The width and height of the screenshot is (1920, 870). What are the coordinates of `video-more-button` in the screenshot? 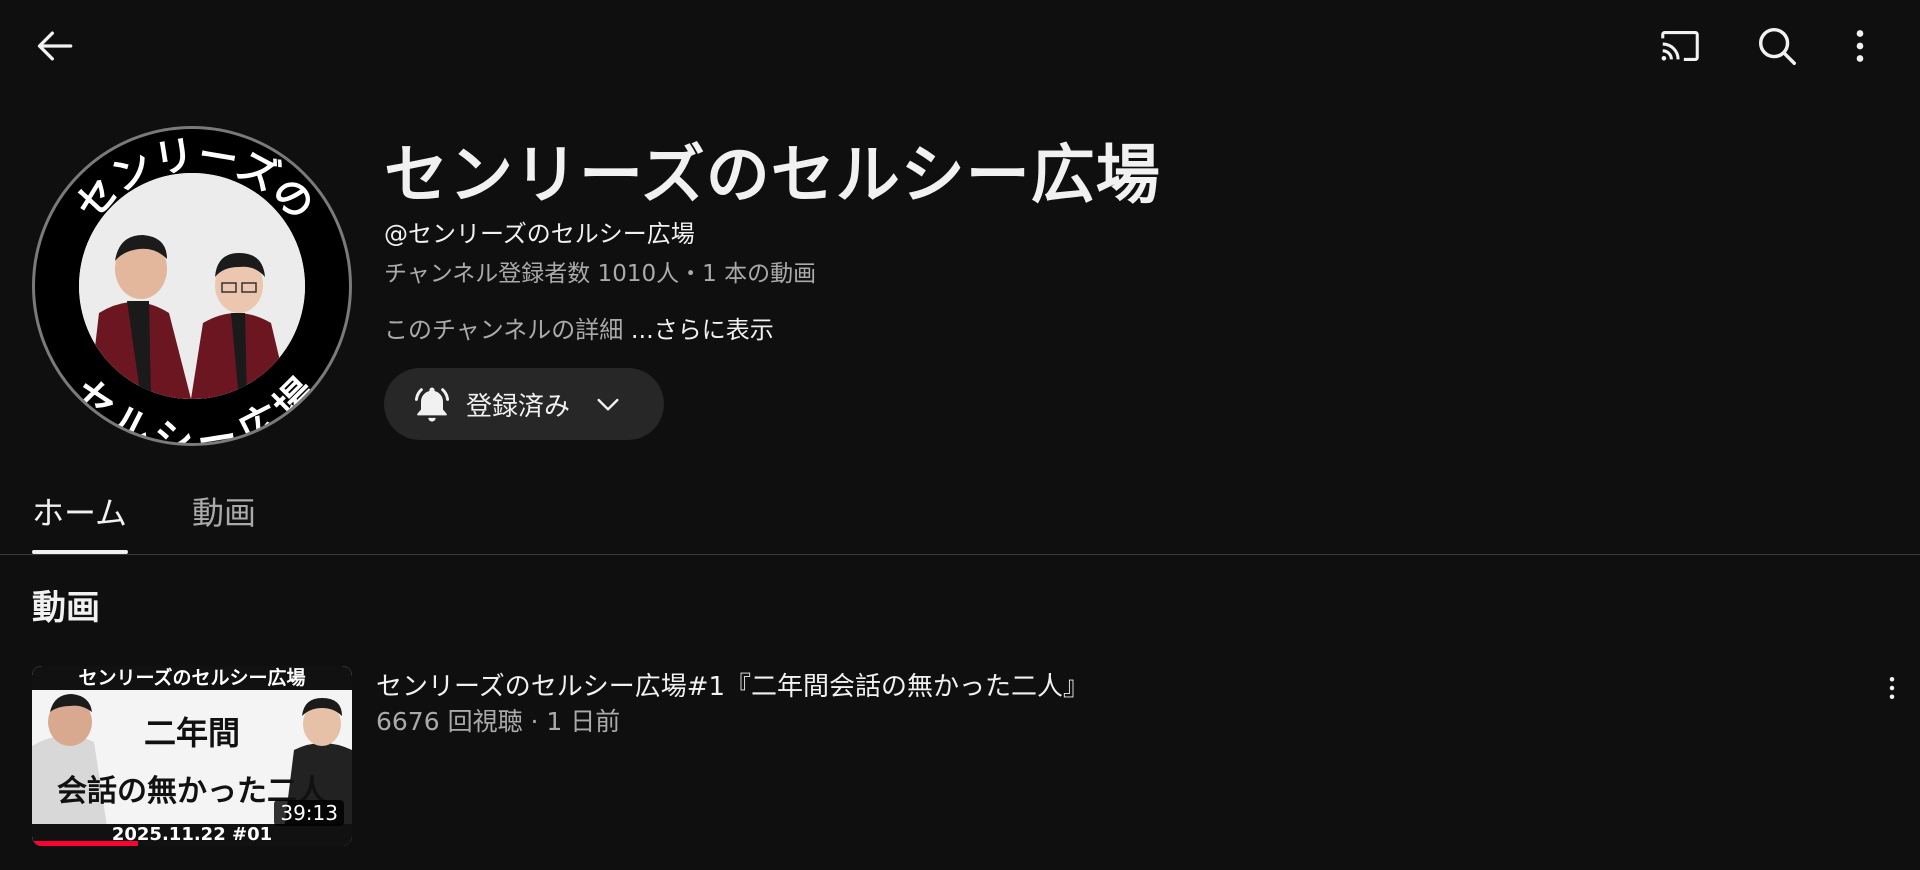 It's located at (1892, 688).